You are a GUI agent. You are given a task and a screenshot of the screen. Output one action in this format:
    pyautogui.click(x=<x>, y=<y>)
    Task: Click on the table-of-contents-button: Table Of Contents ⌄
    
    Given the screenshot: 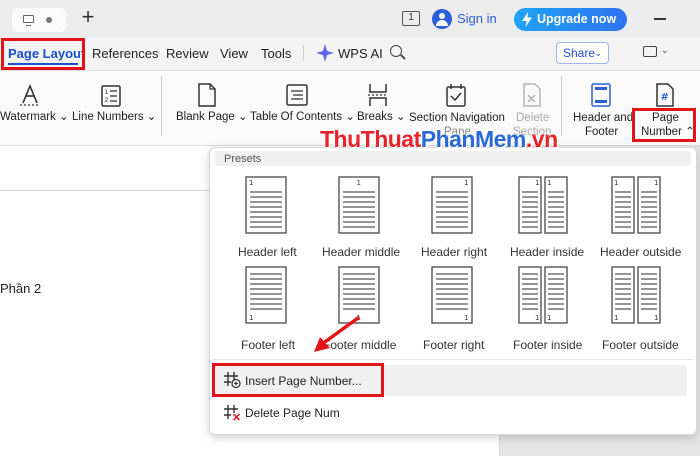 What is the action you would take?
    pyautogui.click(x=302, y=117)
    